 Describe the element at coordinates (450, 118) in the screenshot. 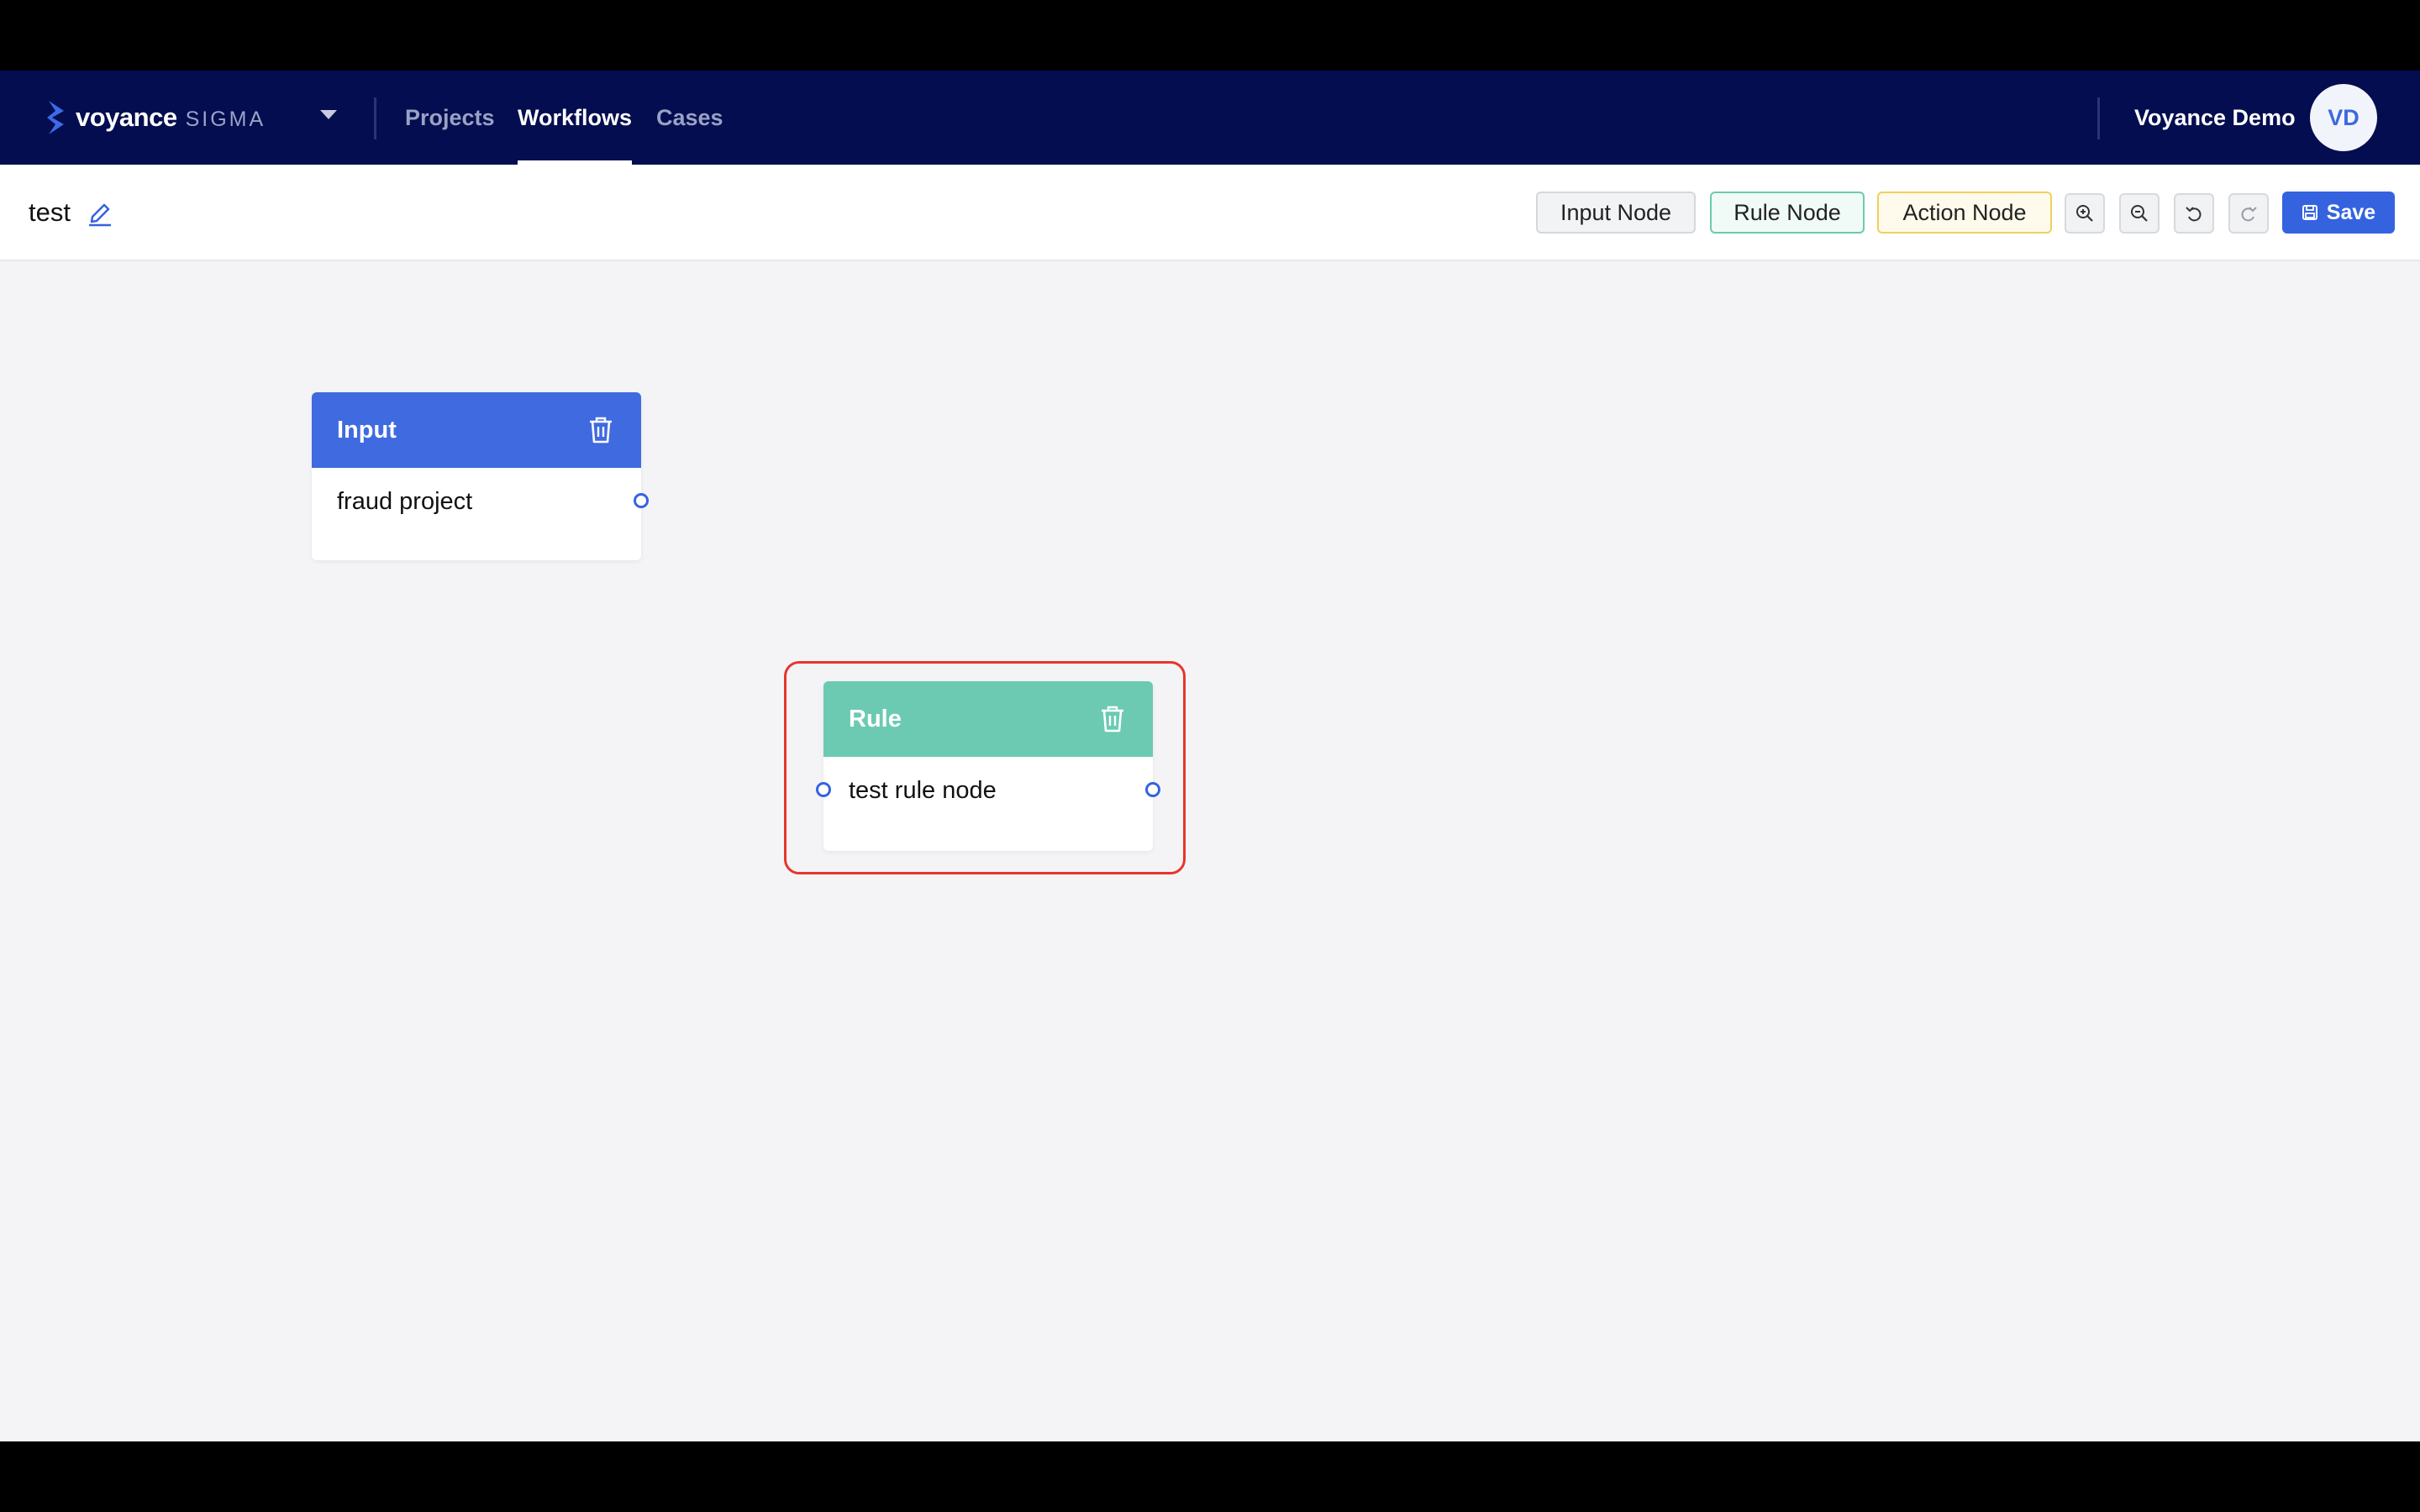

I see `nav-projects: Projects` at that location.